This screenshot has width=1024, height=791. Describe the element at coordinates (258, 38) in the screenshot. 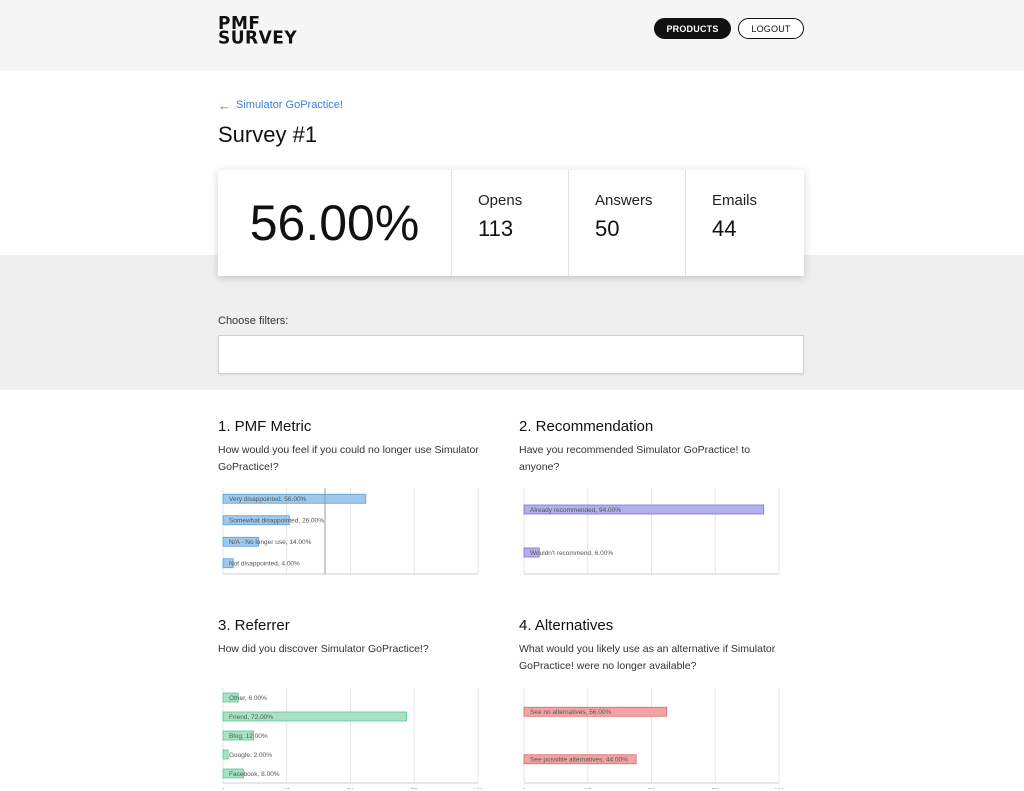

I see `logo-line-2: SURVEY` at that location.